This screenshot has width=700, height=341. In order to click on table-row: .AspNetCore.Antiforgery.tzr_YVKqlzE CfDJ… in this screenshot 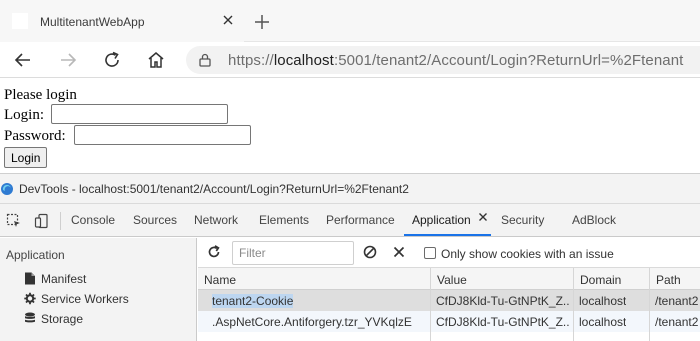, I will do `click(449, 321)`.